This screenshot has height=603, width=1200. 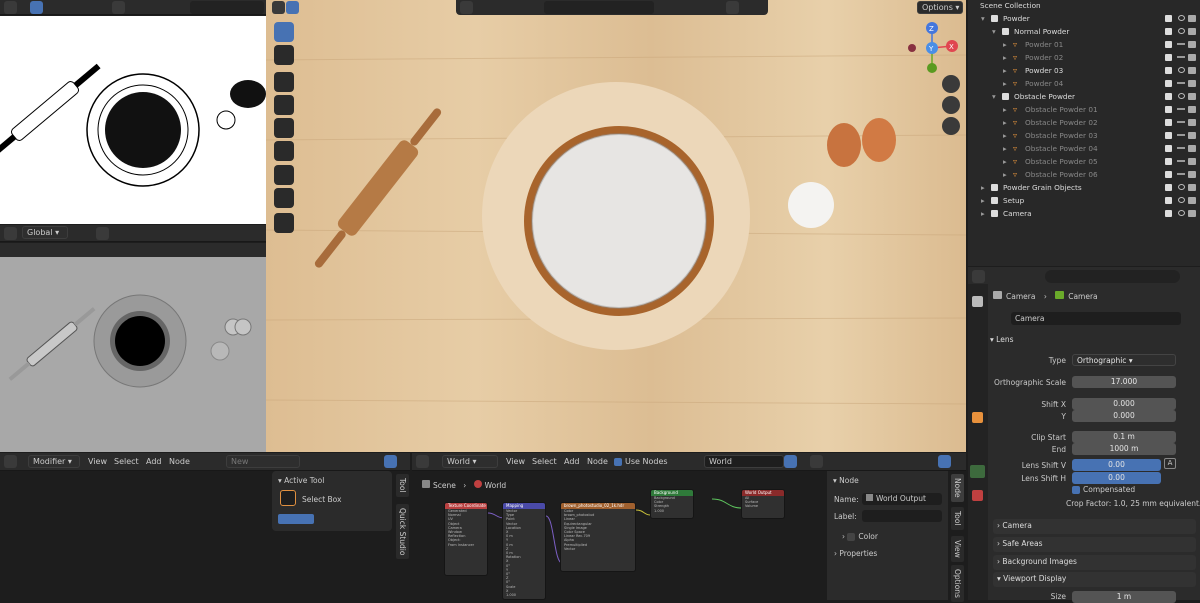 What do you see at coordinates (1170, 463) in the screenshot?
I see `a-key-badge: A` at bounding box center [1170, 463].